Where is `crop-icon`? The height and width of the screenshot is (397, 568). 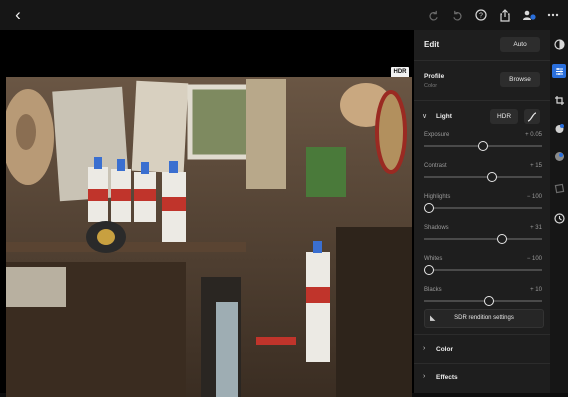
crop-icon is located at coordinates (559, 100).